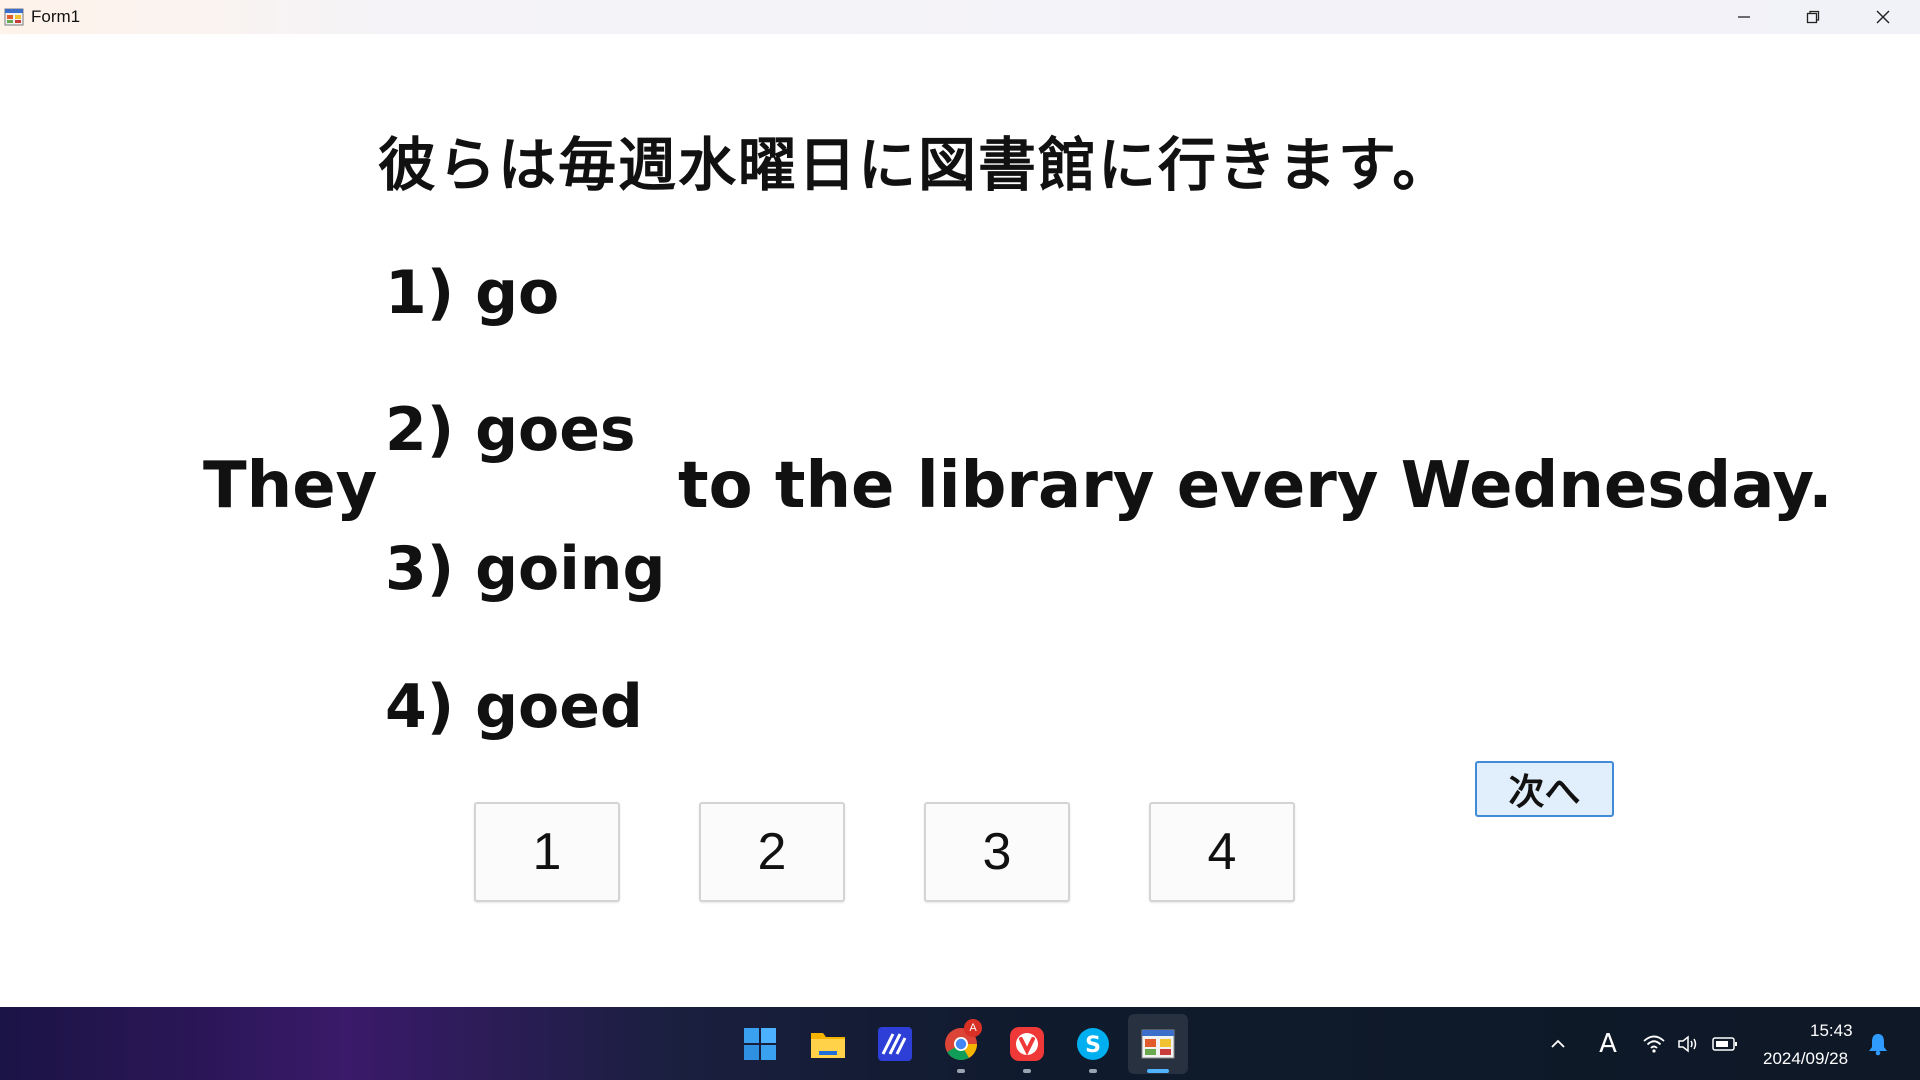 This screenshot has width=1920, height=1080. What do you see at coordinates (420, 293) in the screenshot?
I see `option-number: 1)` at bounding box center [420, 293].